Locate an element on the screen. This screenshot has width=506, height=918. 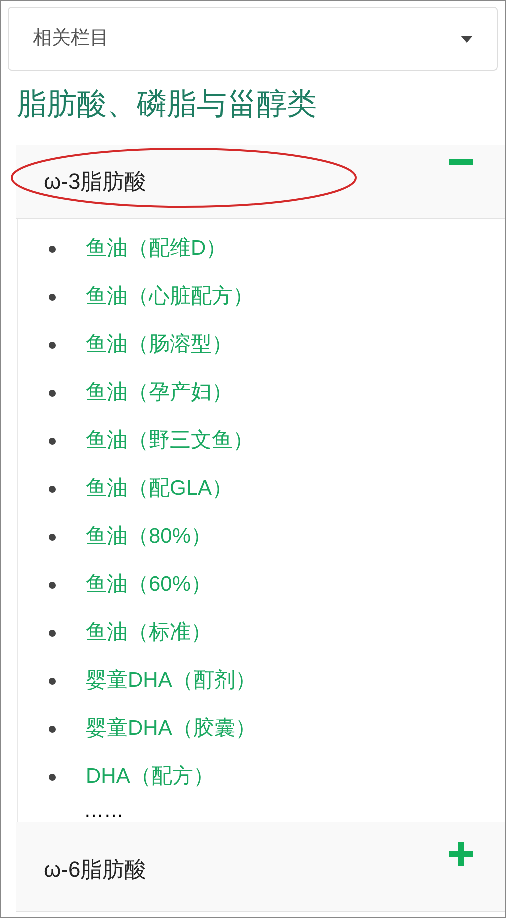
list-link: 鱼油（60%） is located at coordinates (149, 585).